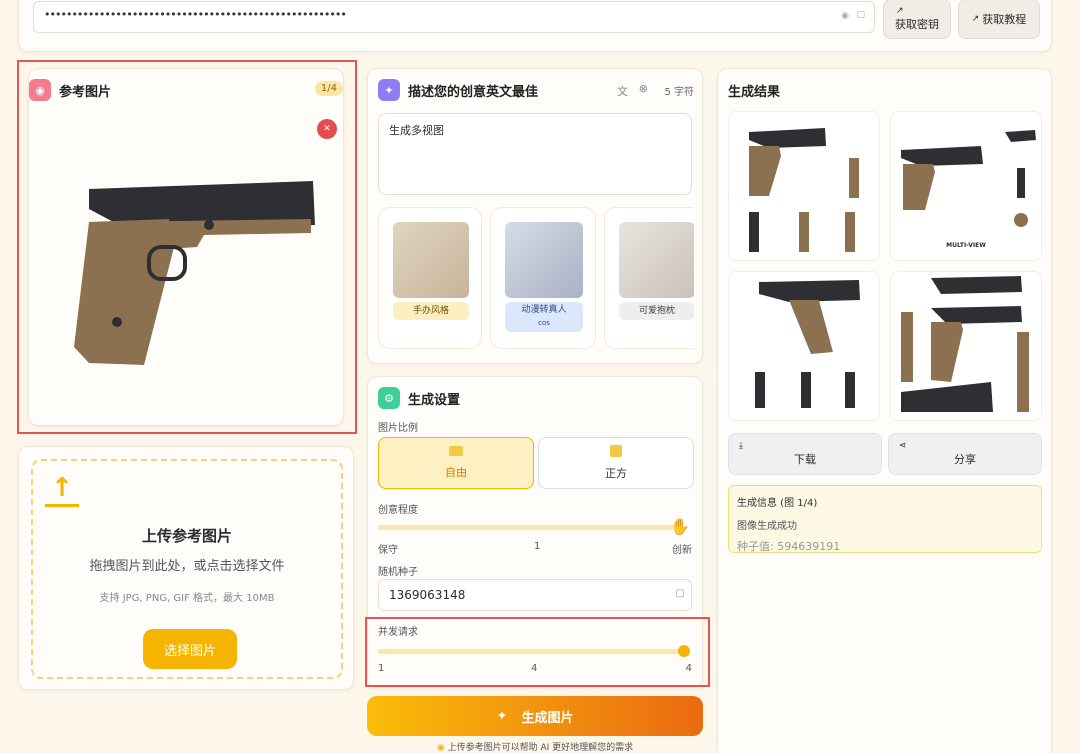  I want to click on style-pillow-label: 可爱抱枕, so click(656, 311).